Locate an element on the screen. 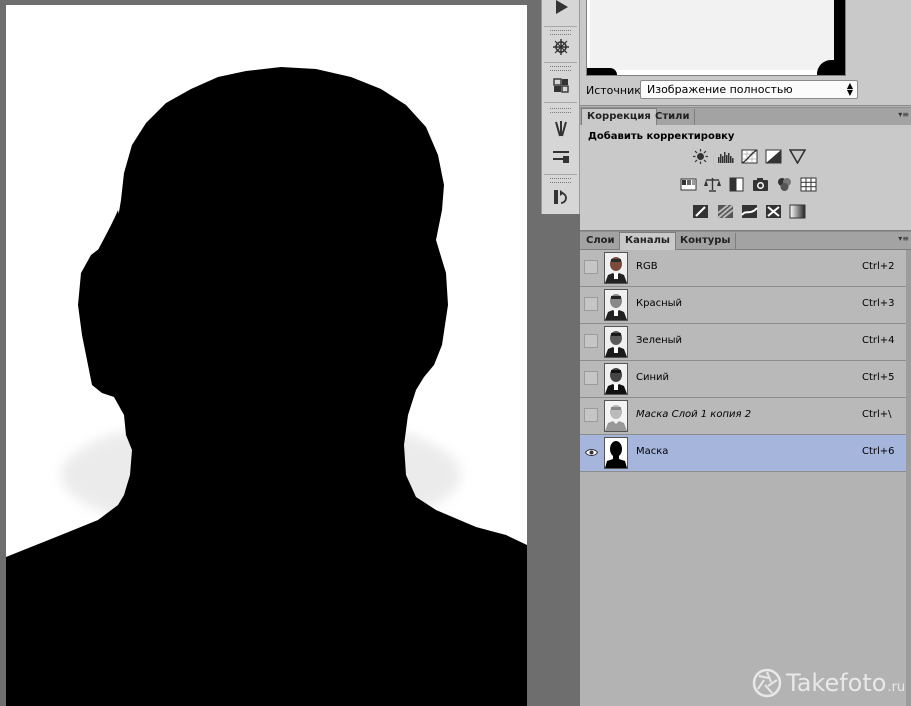 The width and height of the screenshot is (911, 706). channel-row-green: Зеленый Ctrl+4 is located at coordinates (743, 342).